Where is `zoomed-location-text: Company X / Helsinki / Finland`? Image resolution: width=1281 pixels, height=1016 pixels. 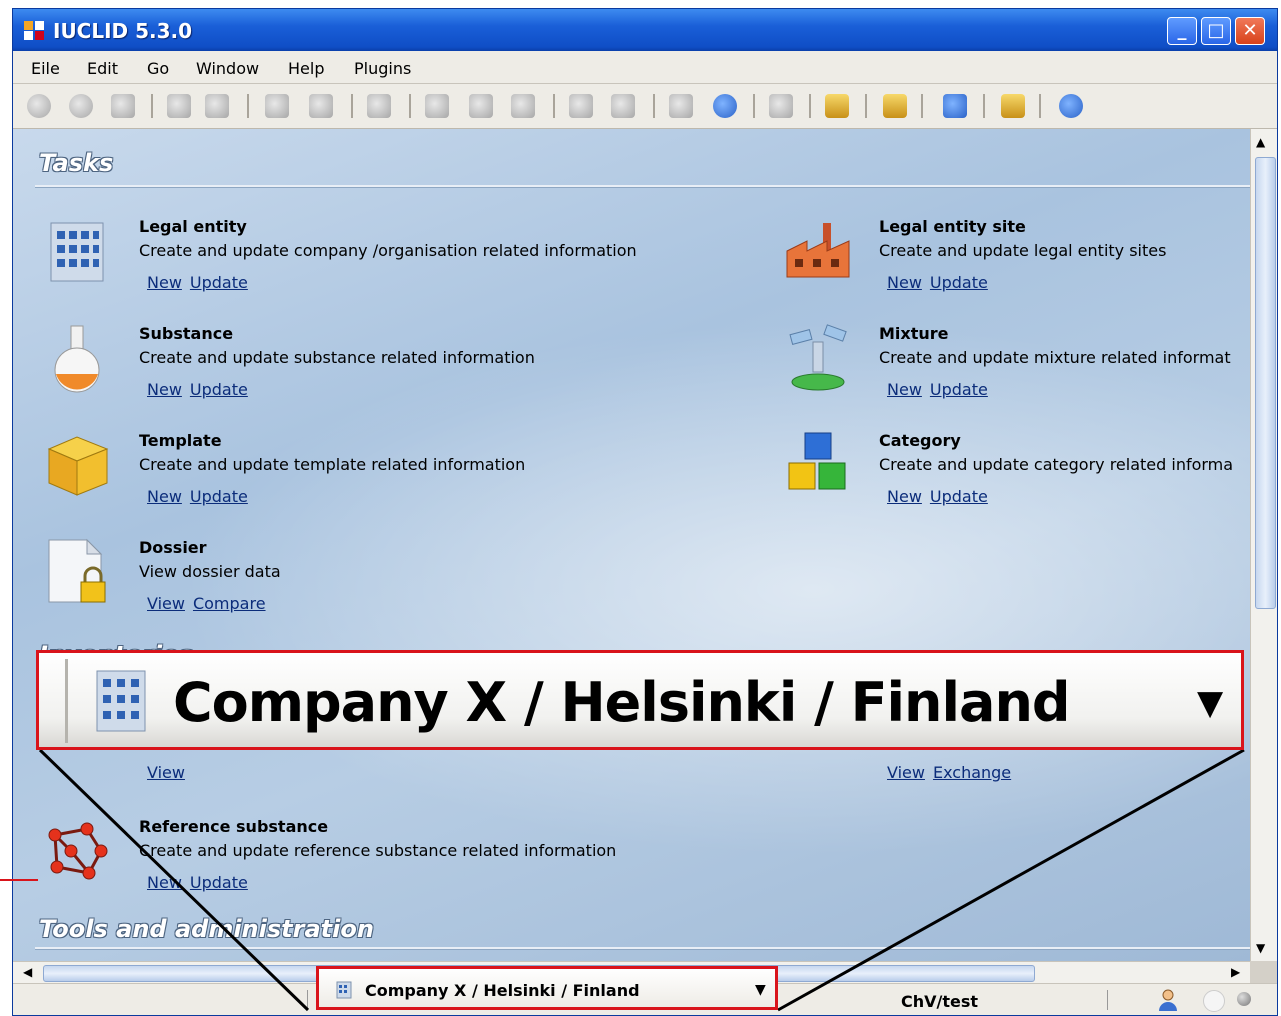 zoomed-location-text: Company X / Helsinki / Finland is located at coordinates (622, 702).